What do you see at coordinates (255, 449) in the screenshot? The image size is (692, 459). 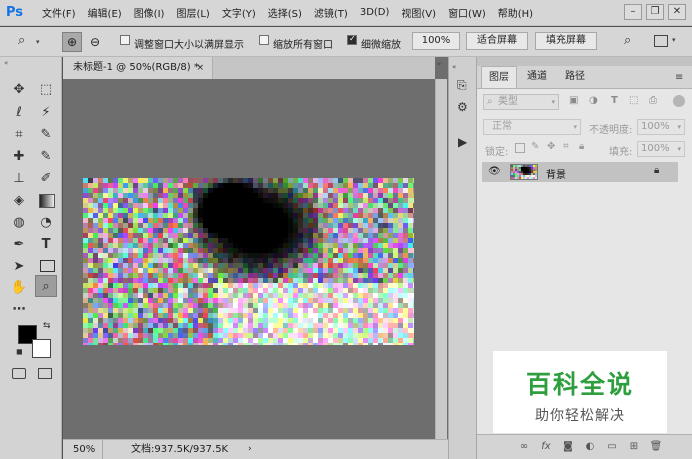 I see `status-bar: 50% 文档:937.5K/937.5K ›` at bounding box center [255, 449].